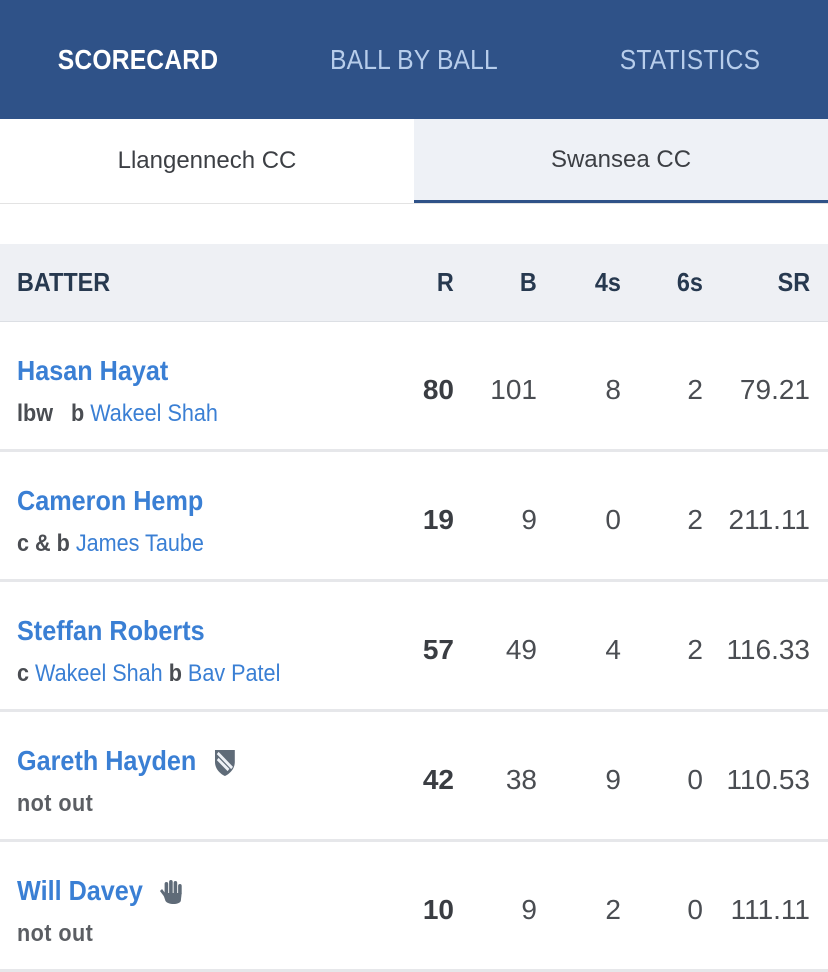 The height and width of the screenshot is (972, 828). I want to click on strike-rate-value: 211.11, so click(769, 519).